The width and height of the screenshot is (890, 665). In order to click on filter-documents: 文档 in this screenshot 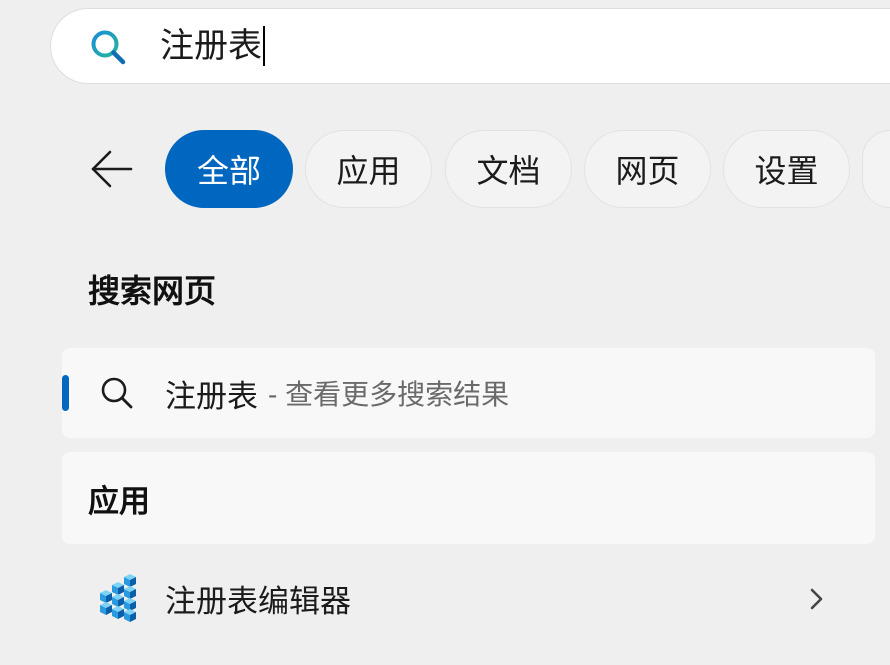, I will do `click(508, 169)`.